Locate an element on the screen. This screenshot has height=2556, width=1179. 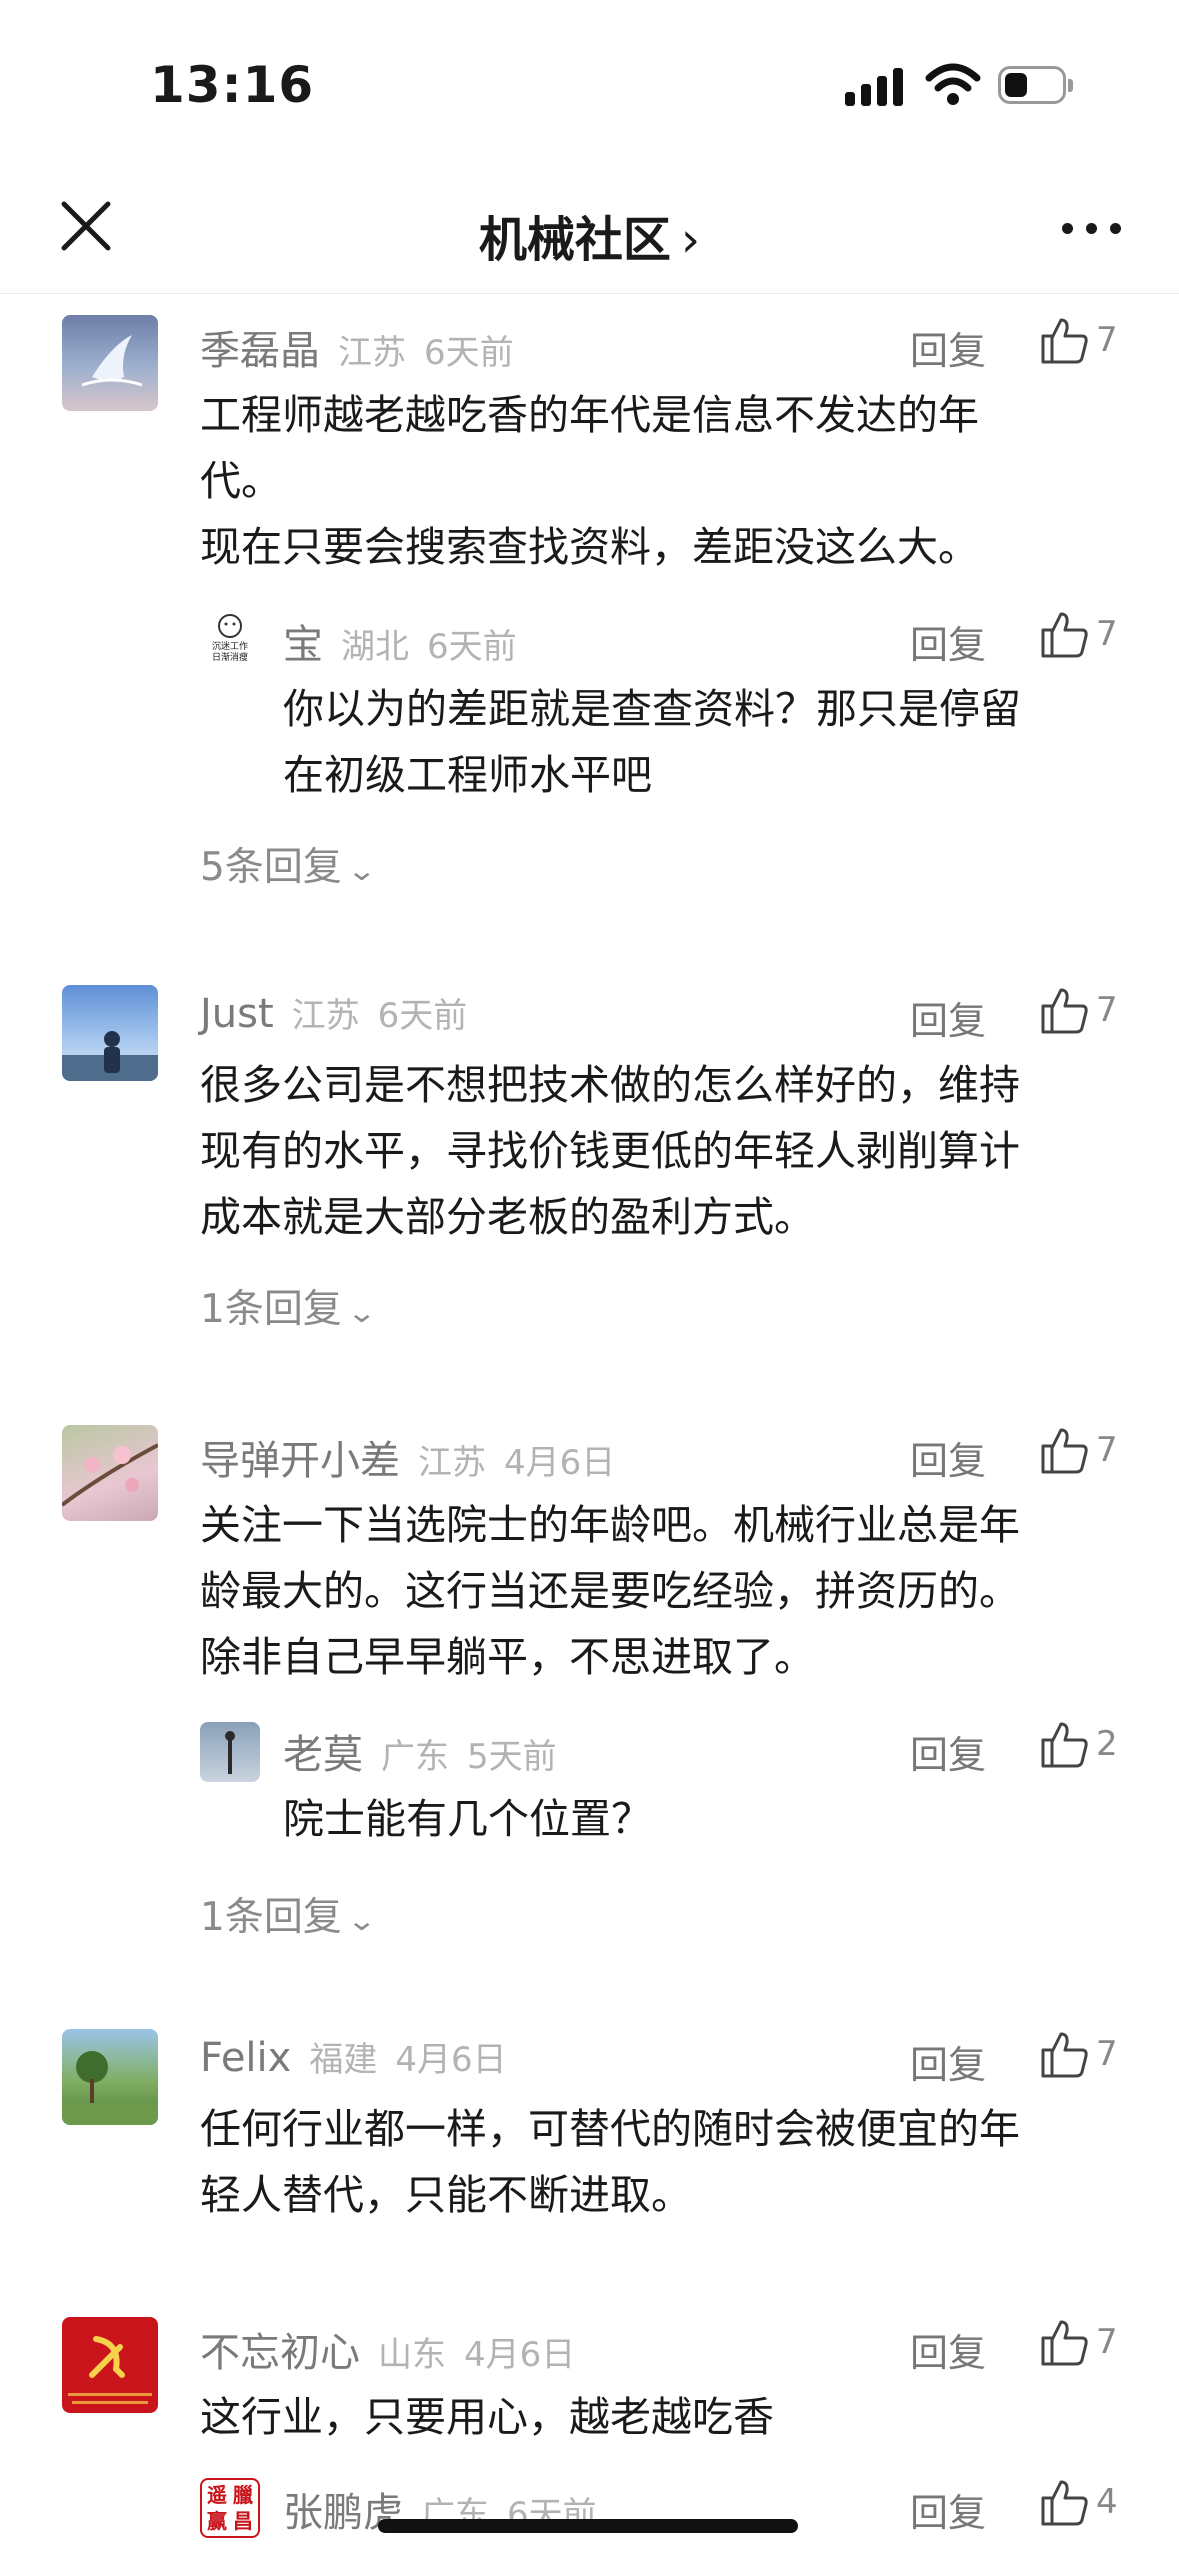
reply-author: 宝湖北 6天前 is located at coordinates (400, 641).